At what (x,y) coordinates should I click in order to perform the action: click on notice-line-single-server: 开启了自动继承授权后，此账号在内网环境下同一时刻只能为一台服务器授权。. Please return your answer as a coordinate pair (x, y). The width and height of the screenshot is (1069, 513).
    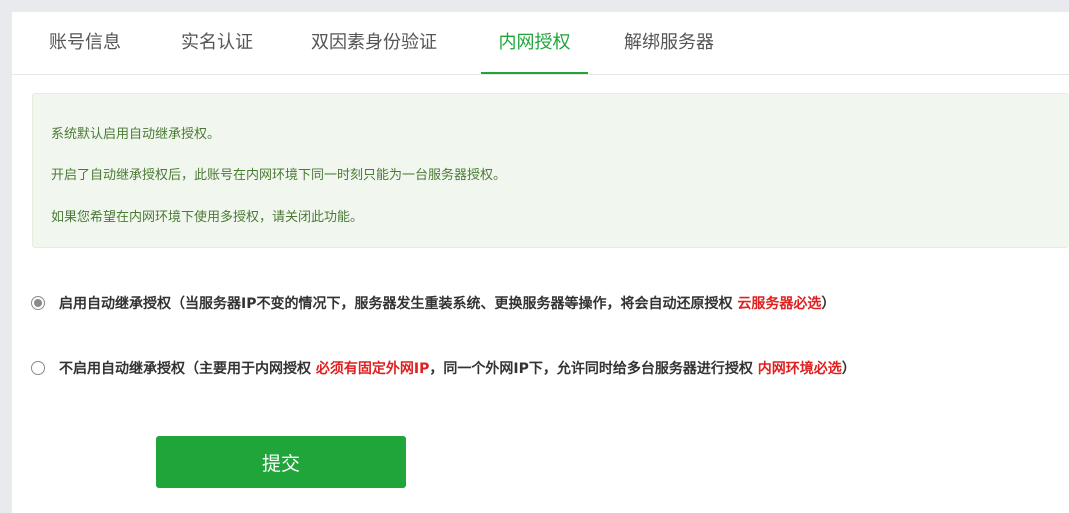
    Looking at the image, I should click on (279, 175).